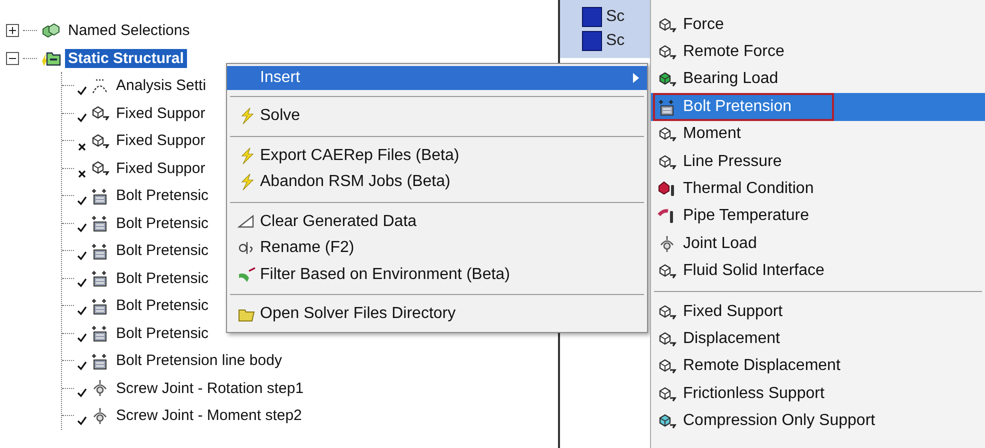 The width and height of the screenshot is (985, 448). What do you see at coordinates (437, 248) in the screenshot?
I see `menu-item: Rename (F2)` at bounding box center [437, 248].